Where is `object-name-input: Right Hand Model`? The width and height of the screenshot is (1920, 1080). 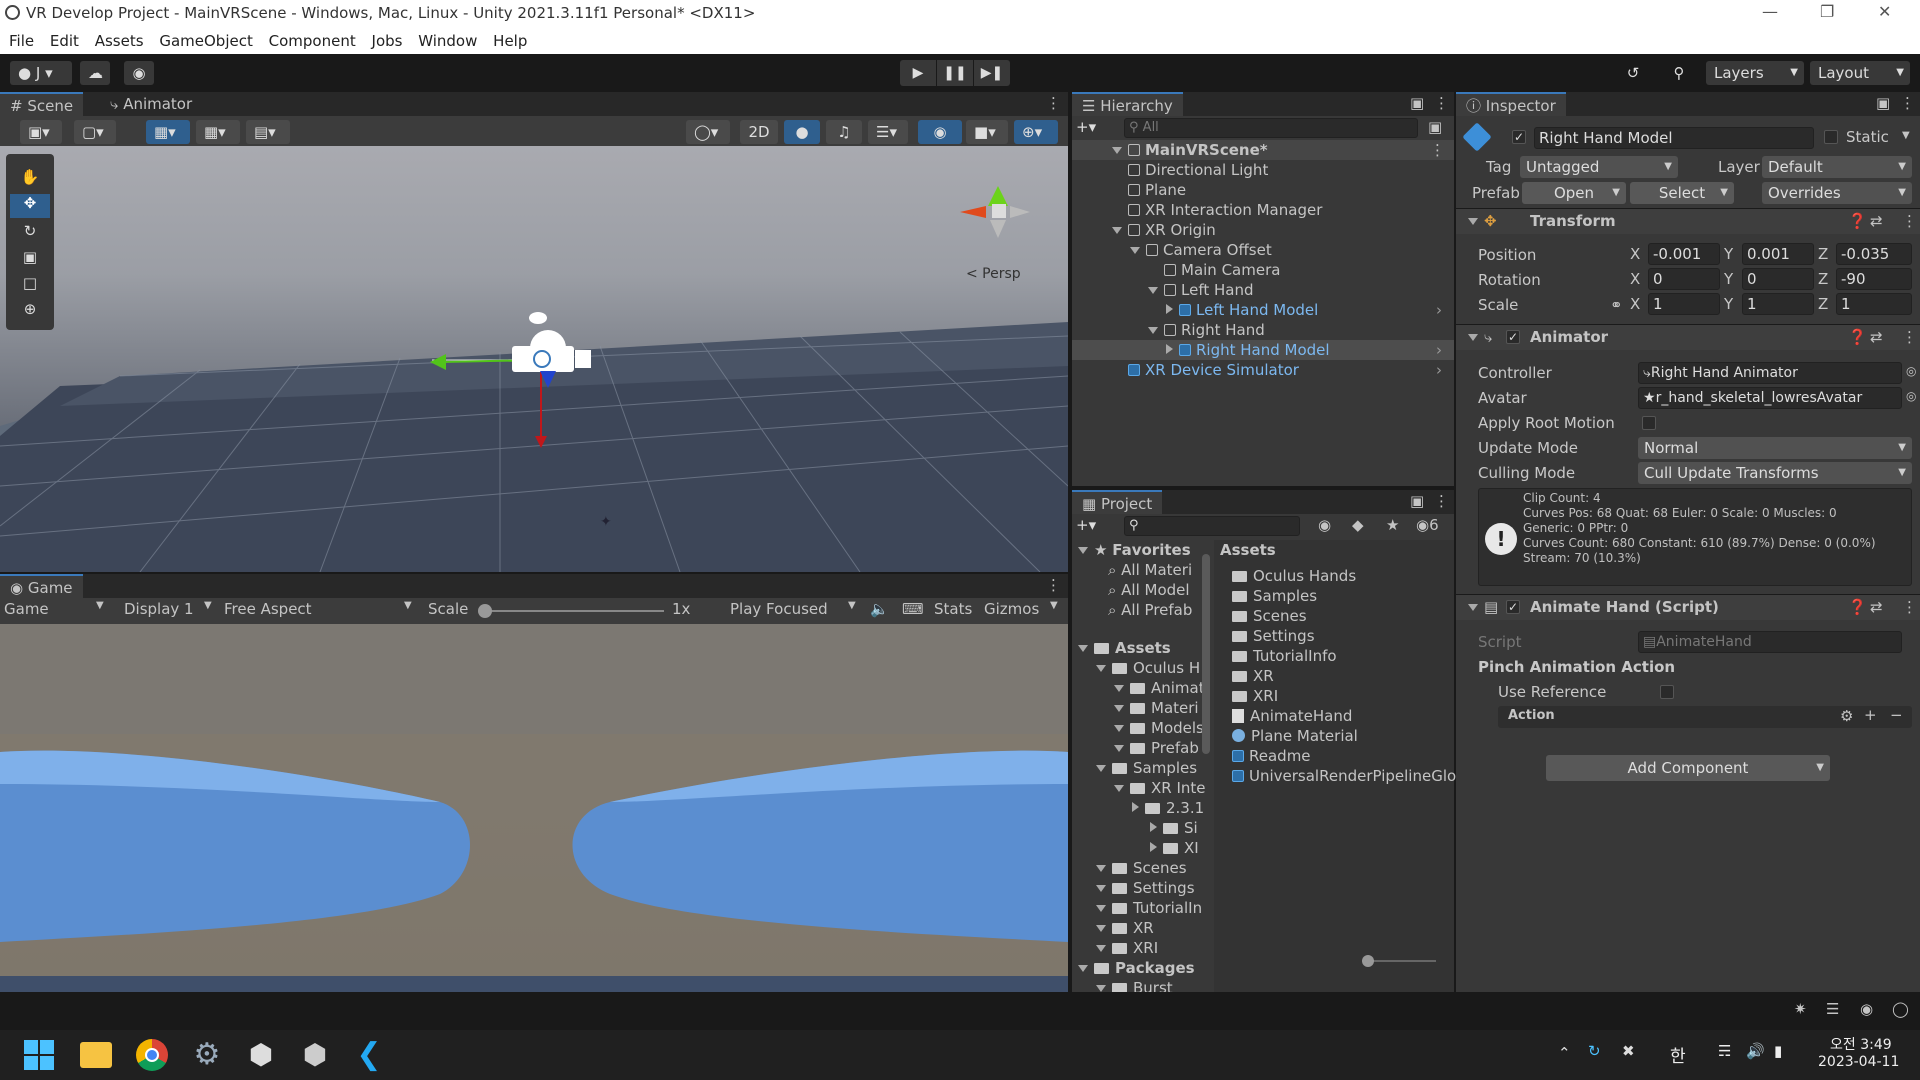 object-name-input: Right Hand Model is located at coordinates (1674, 138).